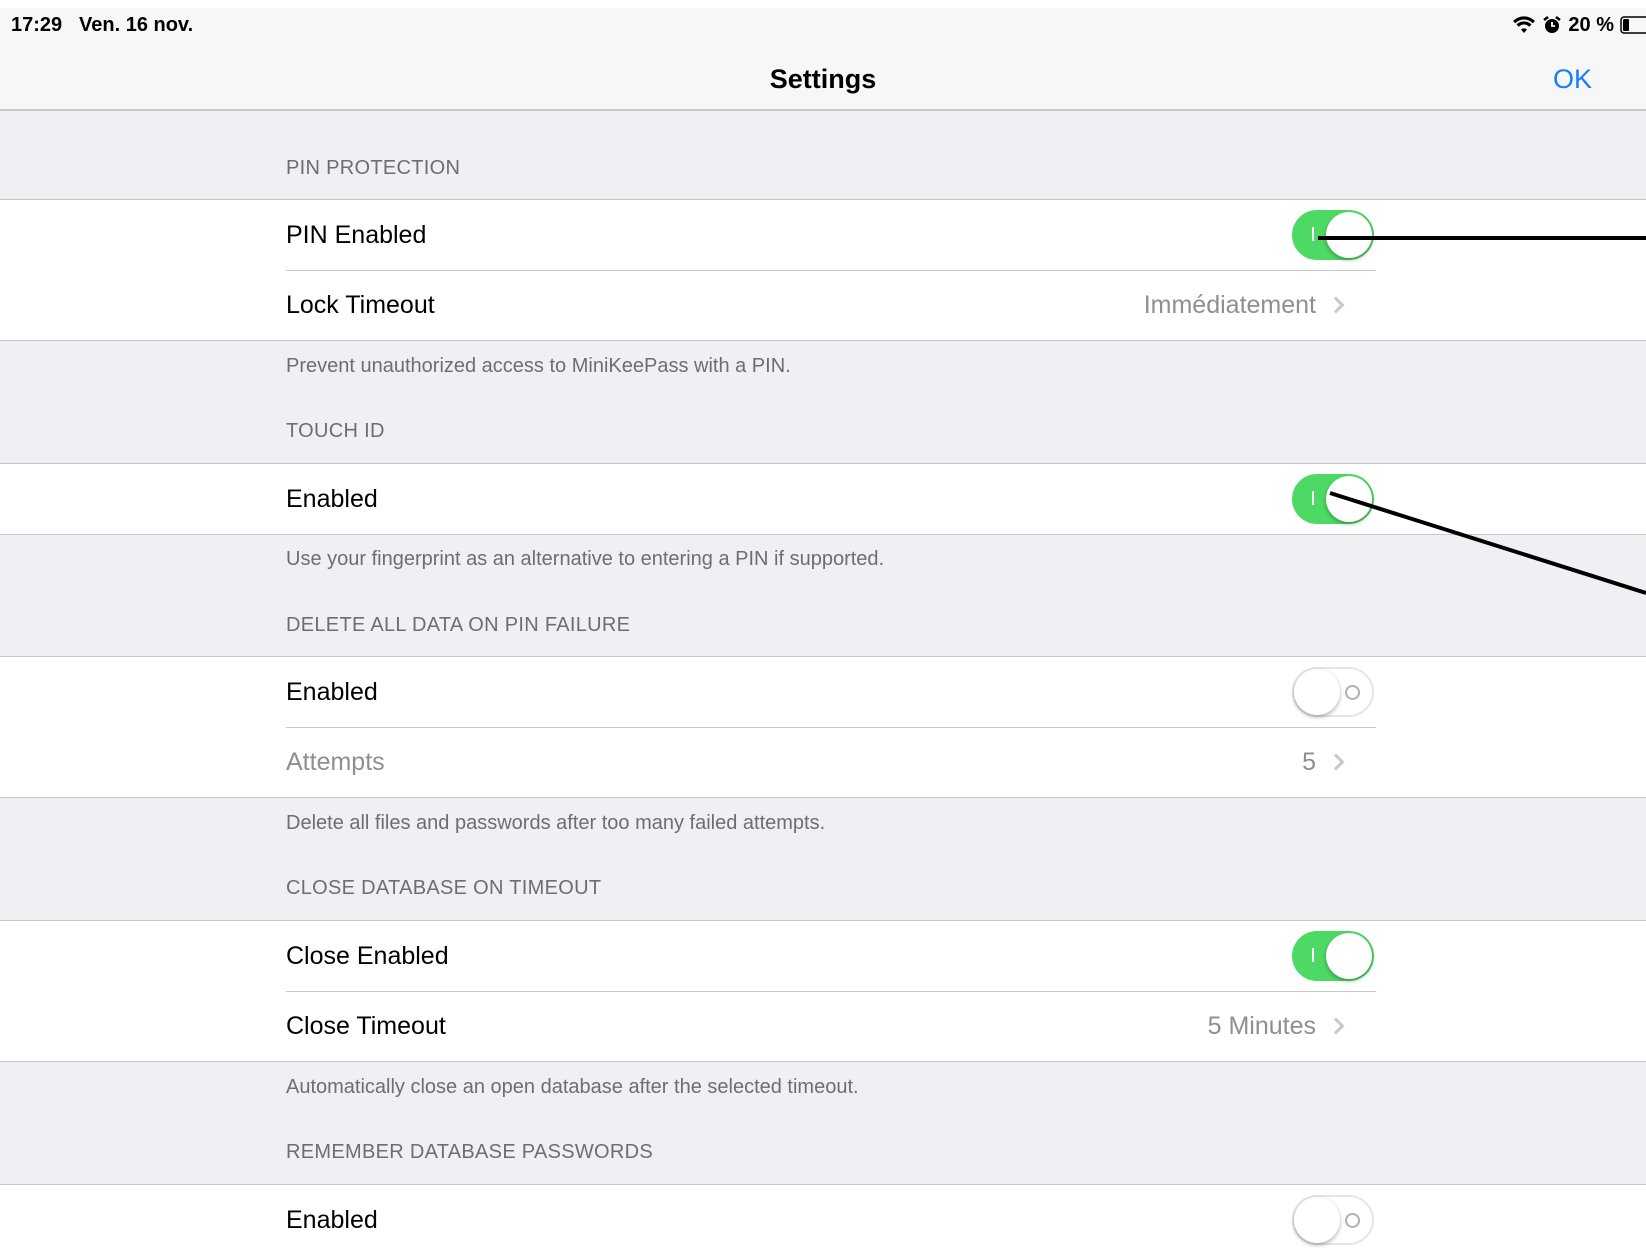 This screenshot has width=1646, height=1248. I want to click on annotation-line, so click(1487, 543).